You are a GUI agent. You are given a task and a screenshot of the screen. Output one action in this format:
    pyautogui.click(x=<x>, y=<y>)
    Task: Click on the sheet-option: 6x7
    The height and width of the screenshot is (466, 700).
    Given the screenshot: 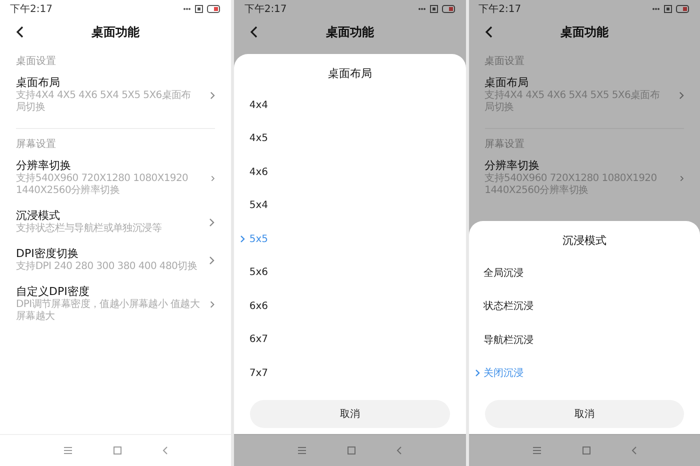 What is the action you would take?
    pyautogui.click(x=258, y=340)
    